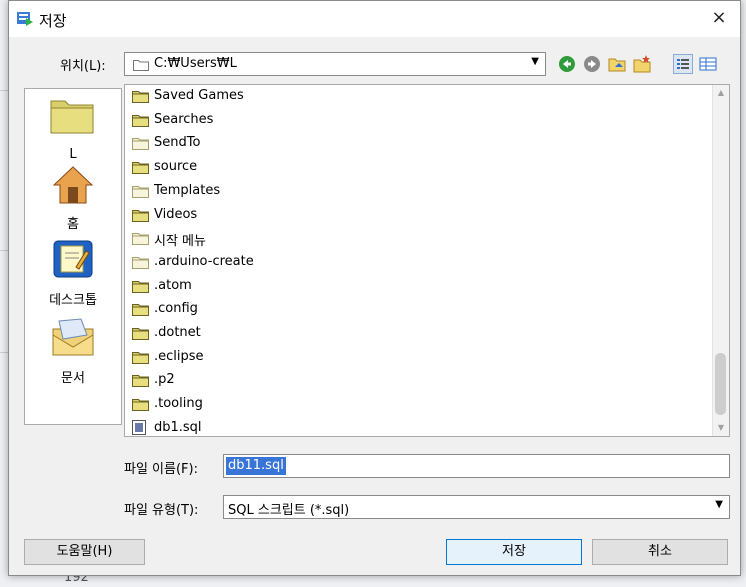  I want to click on places-sidebar: L 홈 데스크톱 문서, so click(73, 256).